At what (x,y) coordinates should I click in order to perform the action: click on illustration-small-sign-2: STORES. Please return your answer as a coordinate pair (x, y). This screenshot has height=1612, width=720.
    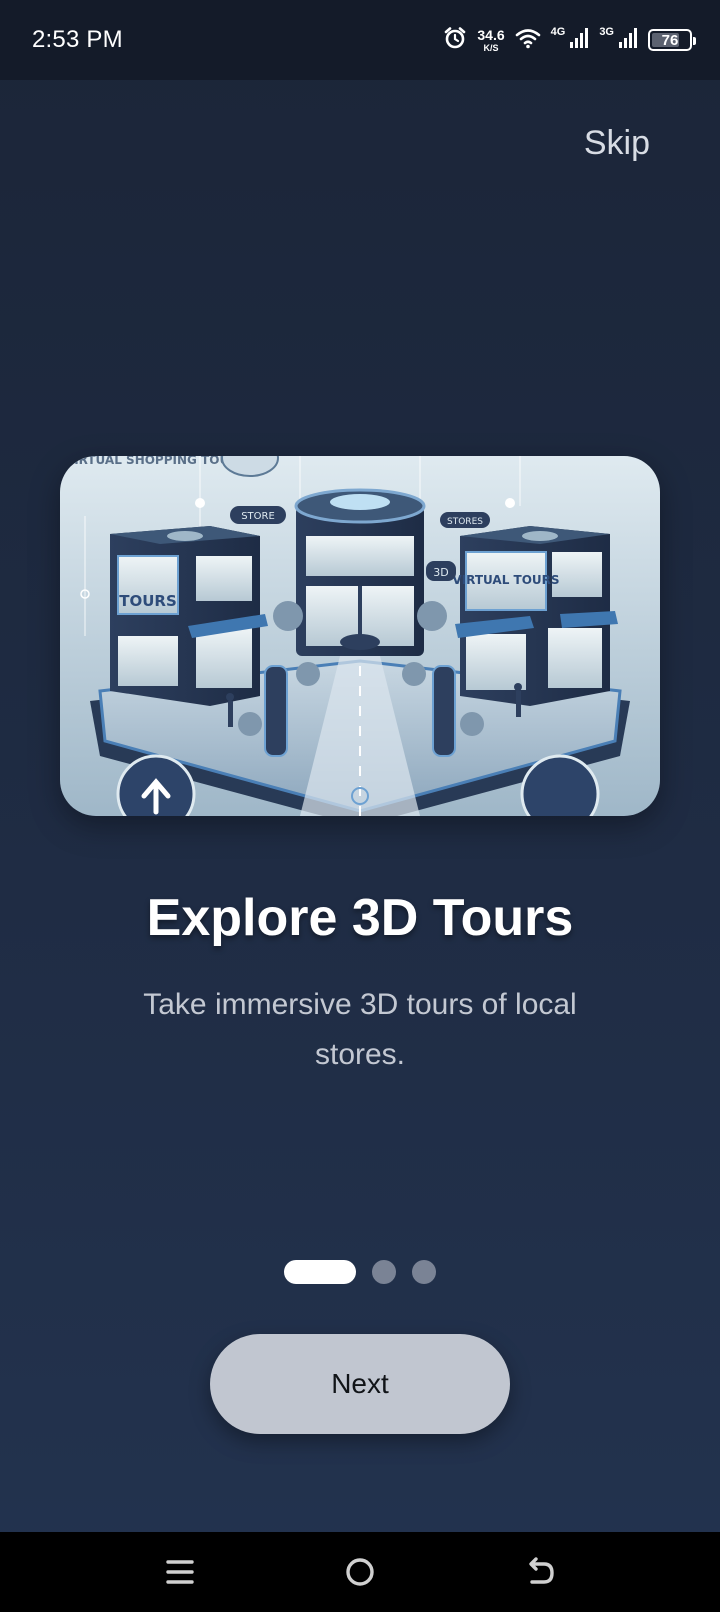
    Looking at the image, I should click on (465, 522).